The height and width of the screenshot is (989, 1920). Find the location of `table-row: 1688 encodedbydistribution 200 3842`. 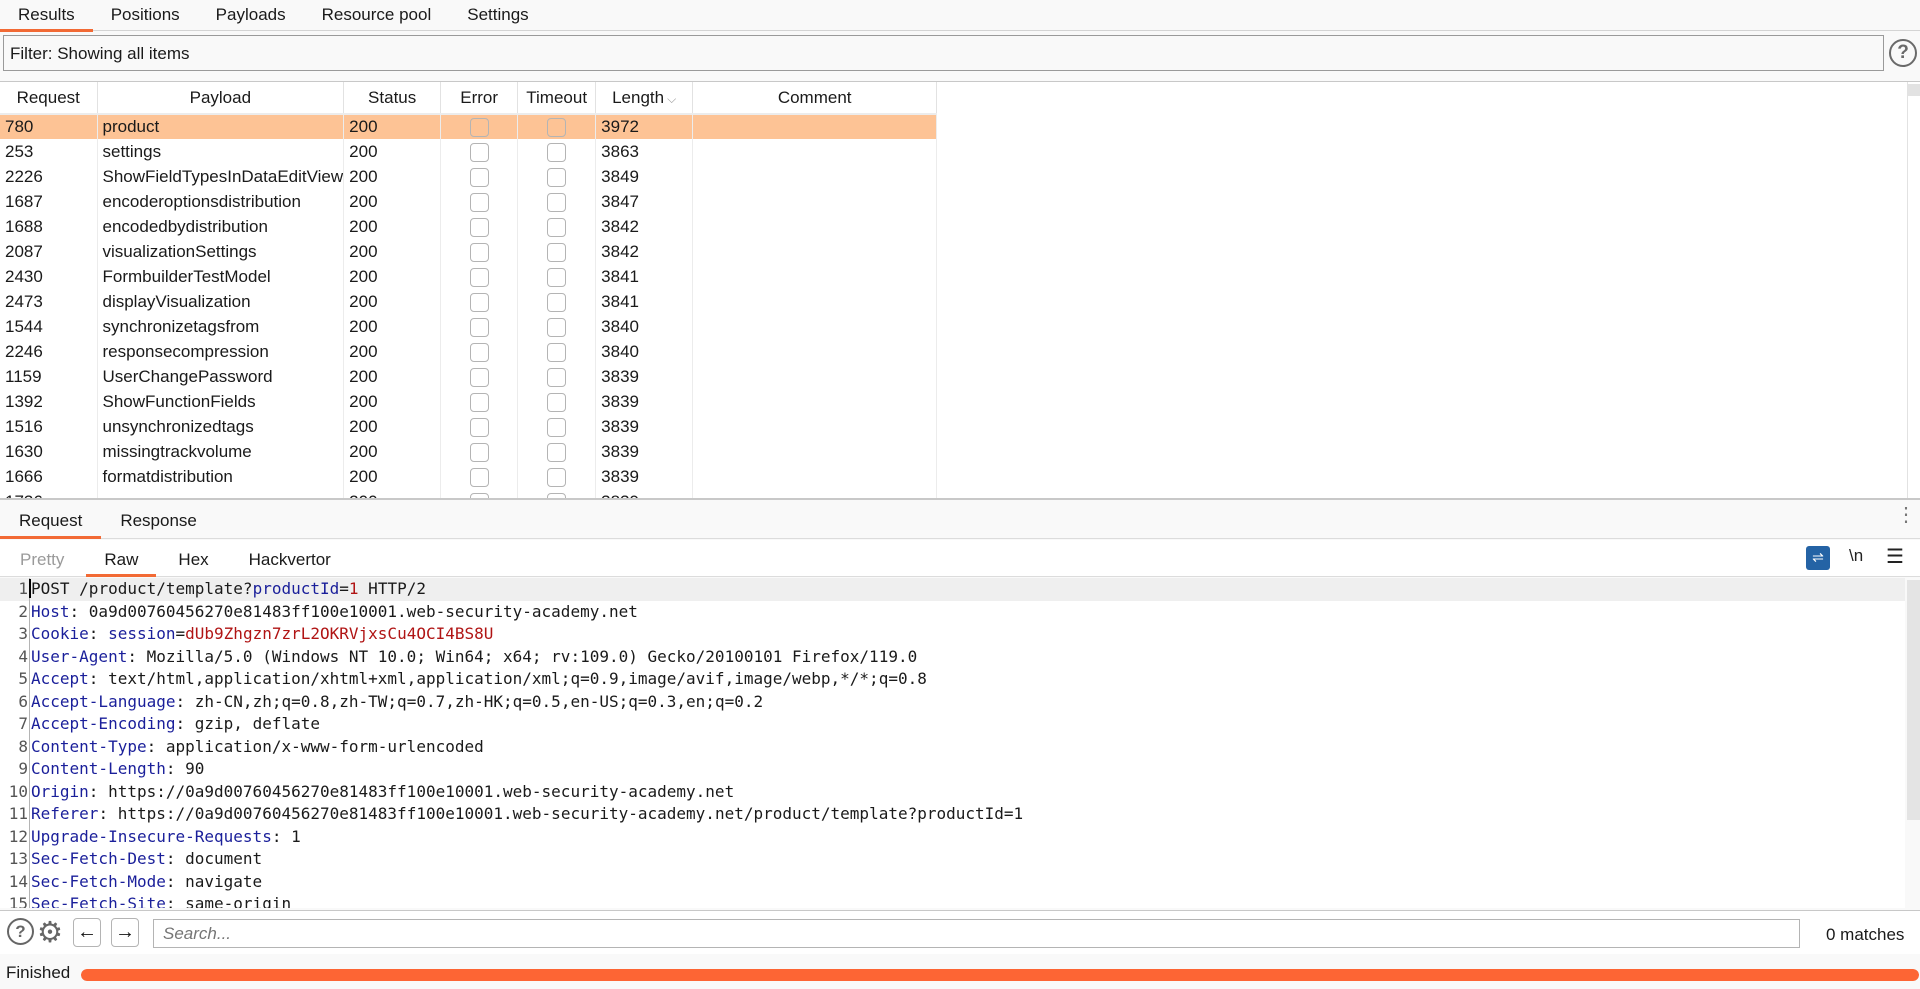

table-row: 1688 encodedbydistribution 200 3842 is located at coordinates (469, 226).